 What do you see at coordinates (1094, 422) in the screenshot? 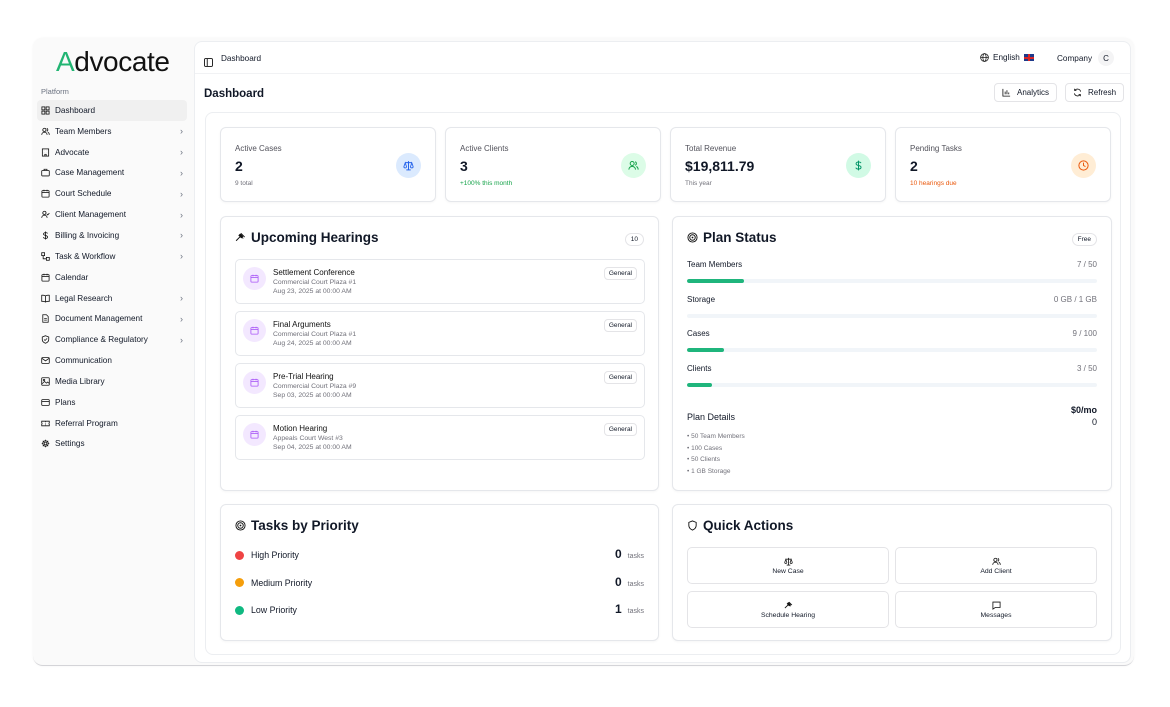
I see `plan-price-extra: 0` at bounding box center [1094, 422].